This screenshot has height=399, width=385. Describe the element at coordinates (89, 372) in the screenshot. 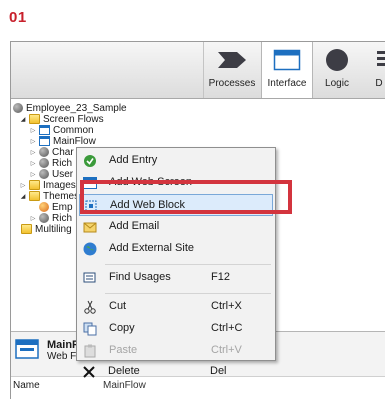

I see `delete-x-icon` at that location.